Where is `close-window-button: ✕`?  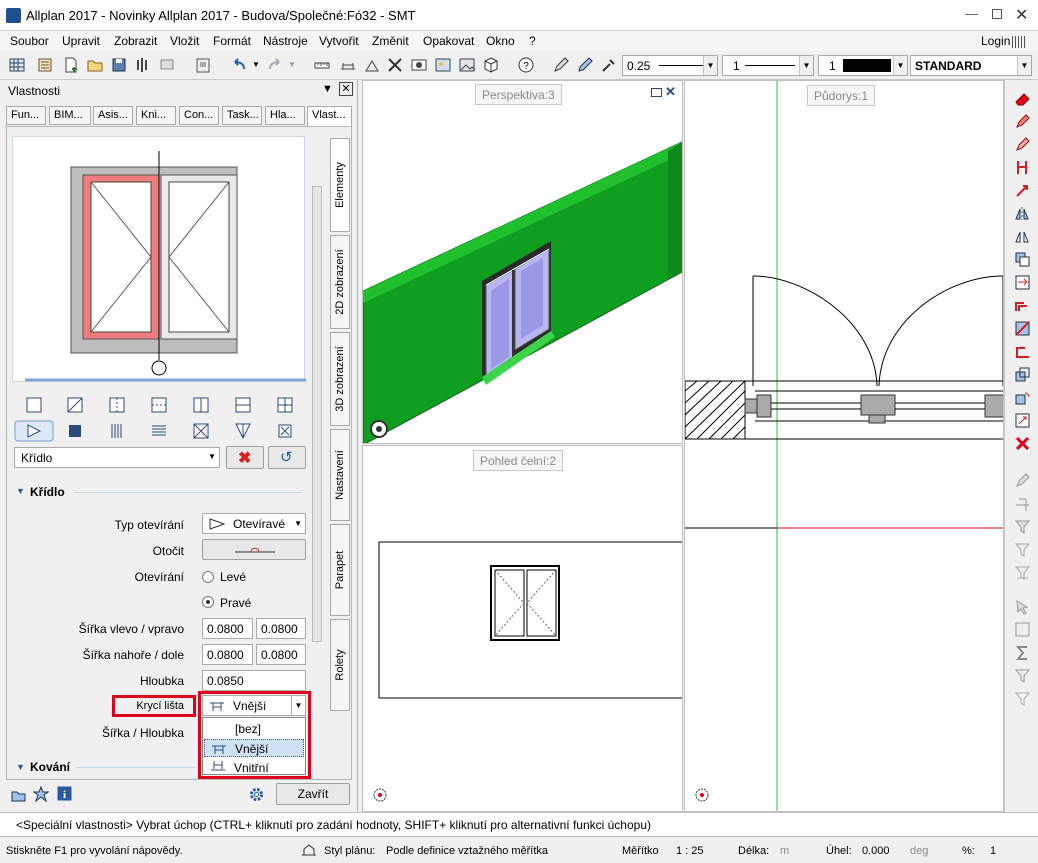 close-window-button: ✕ is located at coordinates (1021, 15).